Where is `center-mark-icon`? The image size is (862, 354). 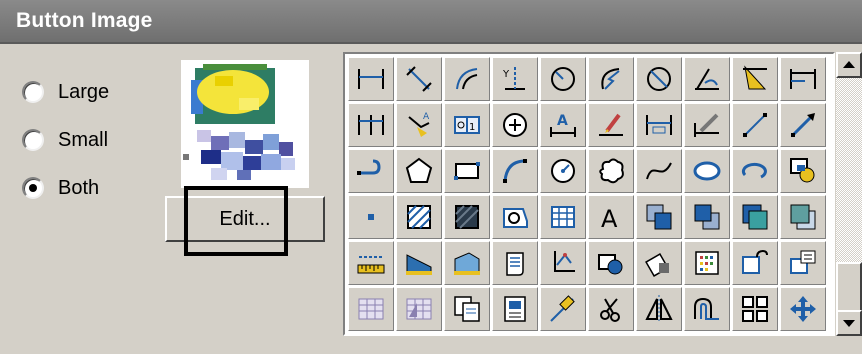 center-mark-icon is located at coordinates (515, 125).